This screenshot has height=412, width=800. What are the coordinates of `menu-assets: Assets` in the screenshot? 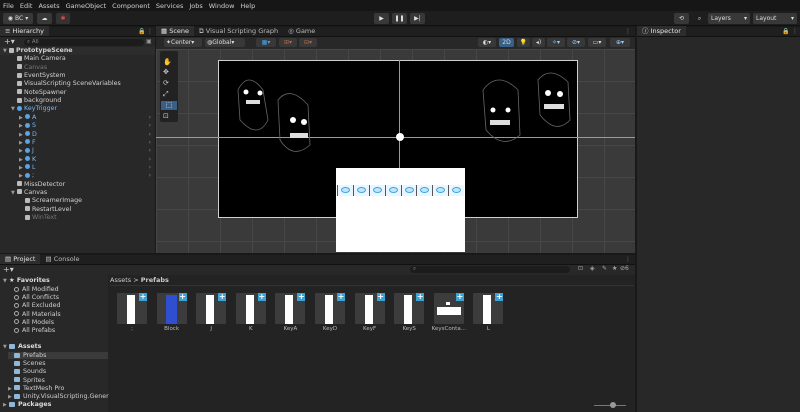 It's located at (48, 6).